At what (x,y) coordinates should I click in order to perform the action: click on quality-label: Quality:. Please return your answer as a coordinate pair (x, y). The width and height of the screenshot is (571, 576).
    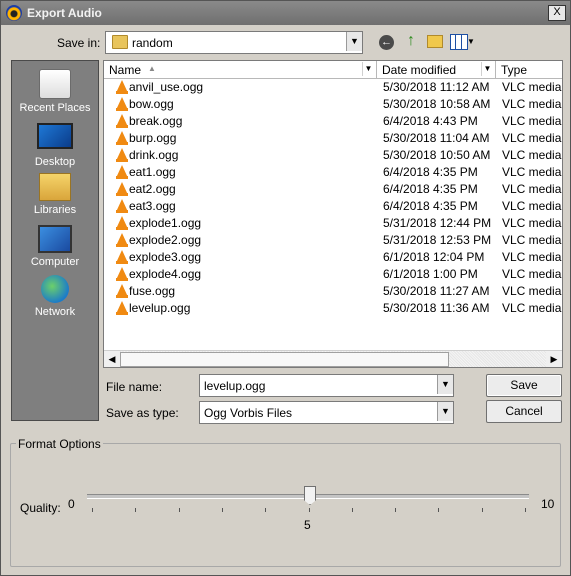
    Looking at the image, I should click on (40, 508).